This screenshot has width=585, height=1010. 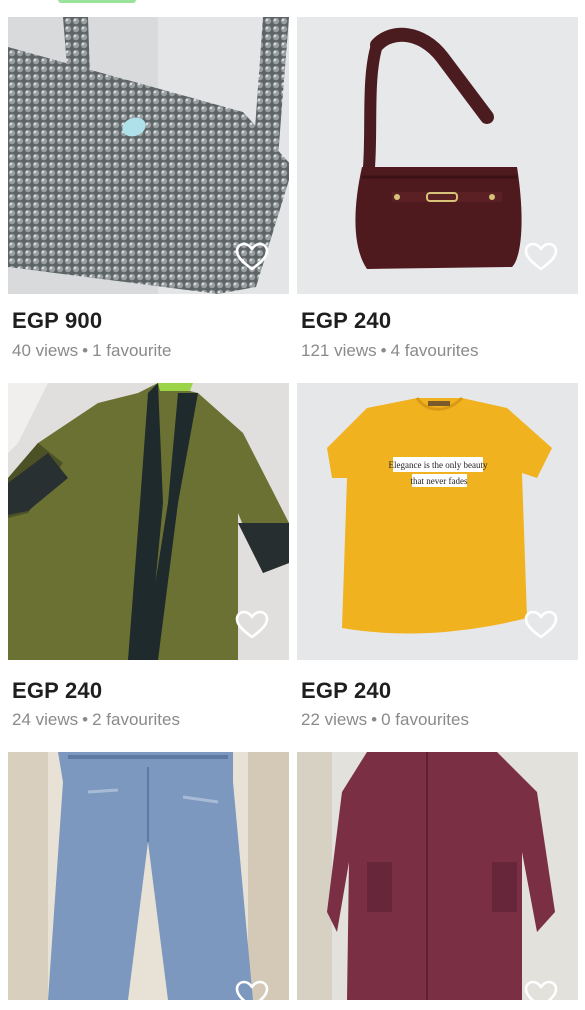 What do you see at coordinates (132, 350) in the screenshot?
I see `favourites-count: 1 favourite` at bounding box center [132, 350].